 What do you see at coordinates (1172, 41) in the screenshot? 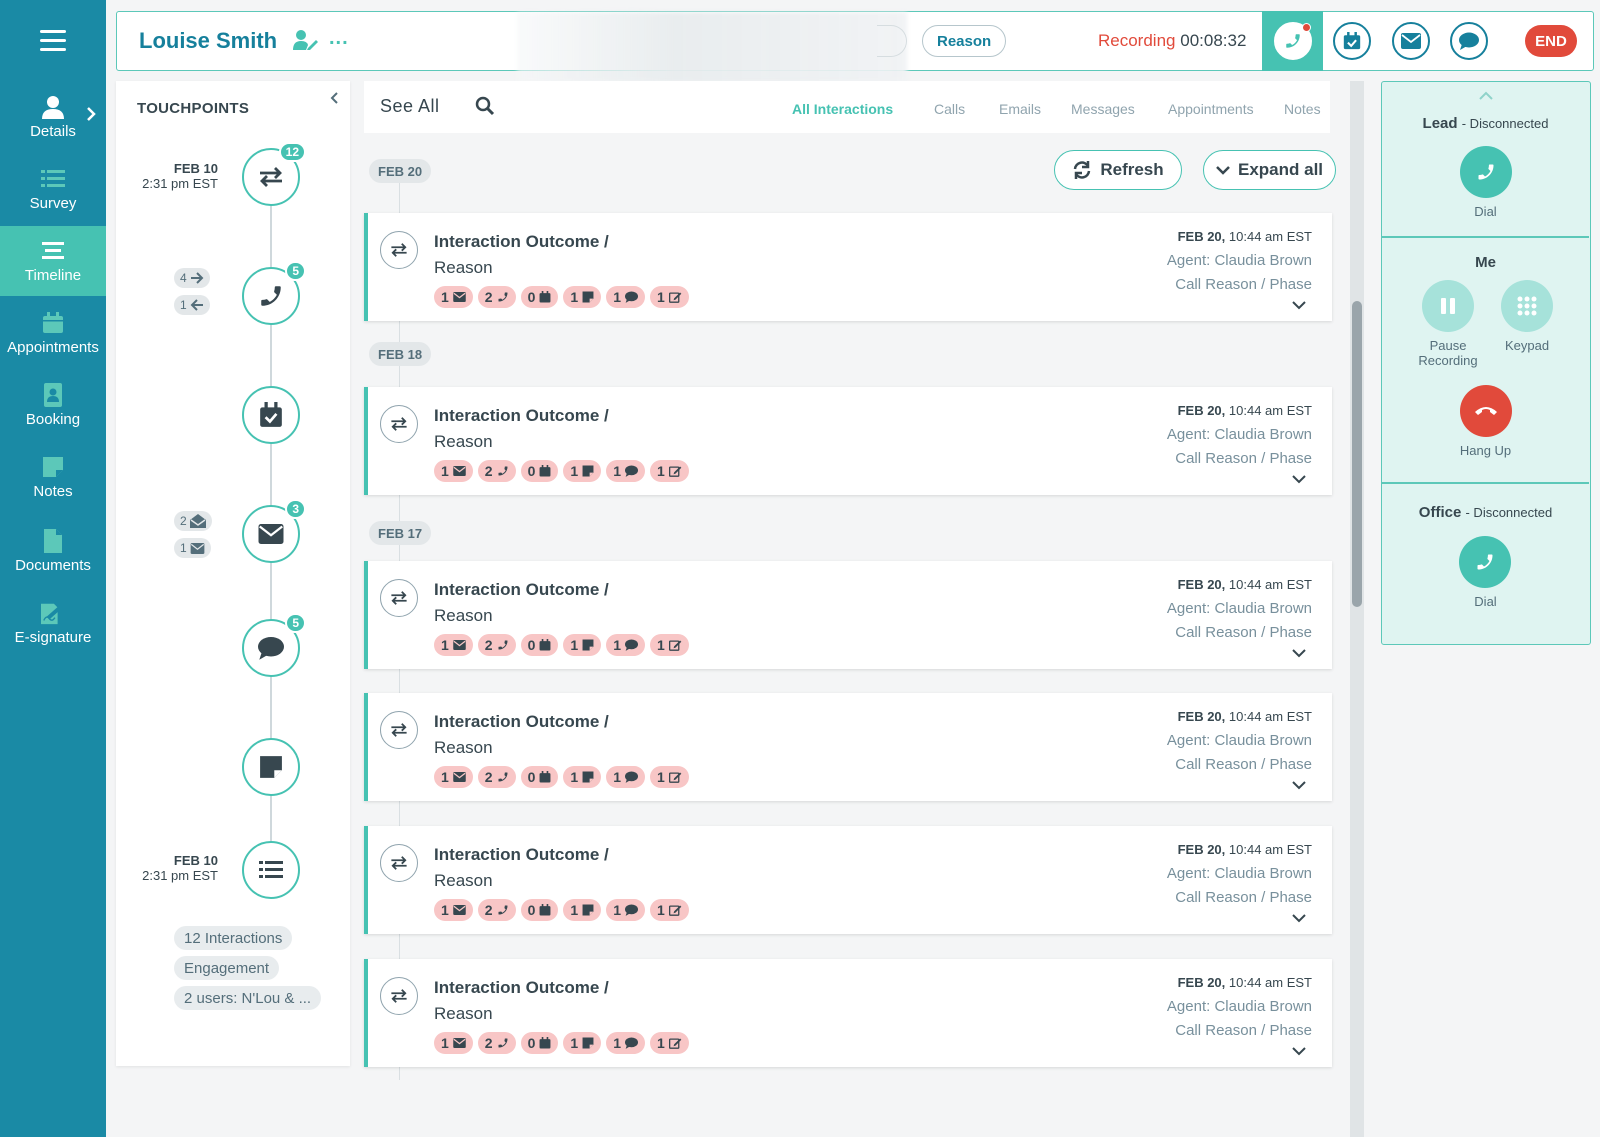
I see `recording-status: Recording 00:08:32` at bounding box center [1172, 41].